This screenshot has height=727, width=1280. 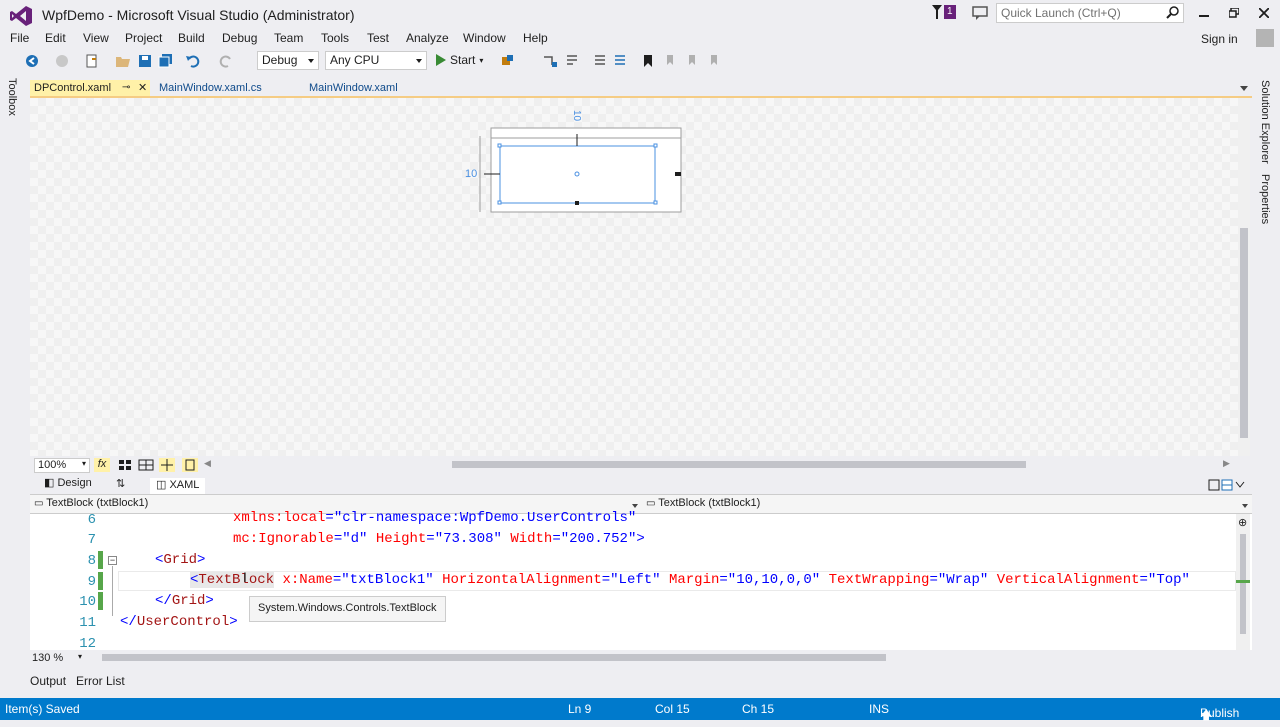 I want to click on snap-grid-icon, so click(x=146, y=465).